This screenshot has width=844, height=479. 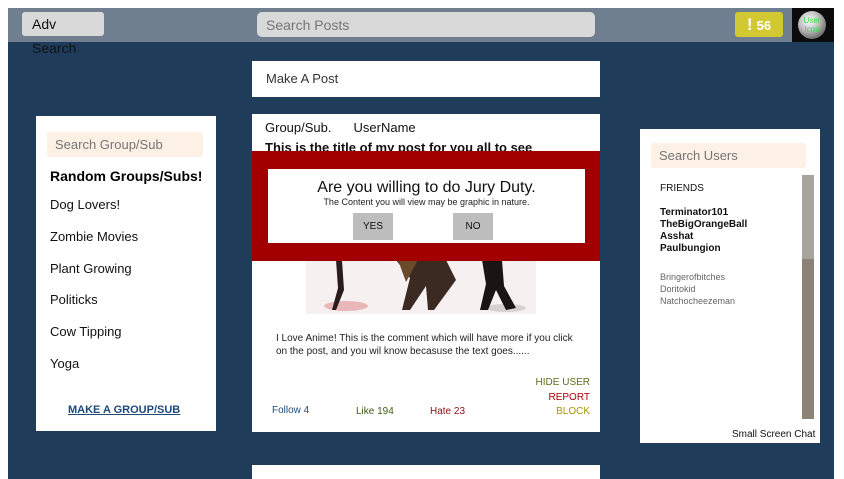 I want to click on jury-no-button: NO, so click(x=473, y=226).